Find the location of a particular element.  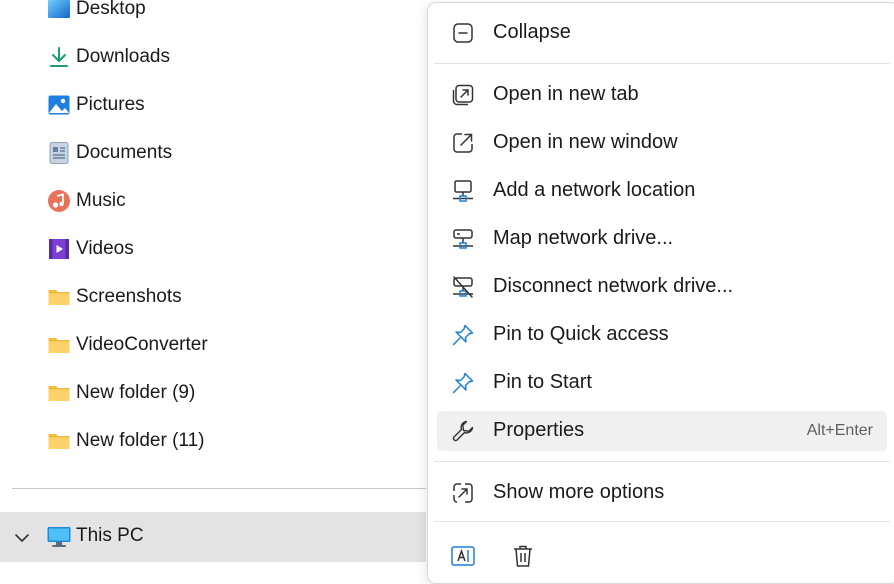

nav-item-this-pc: This PC is located at coordinates (213, 537).